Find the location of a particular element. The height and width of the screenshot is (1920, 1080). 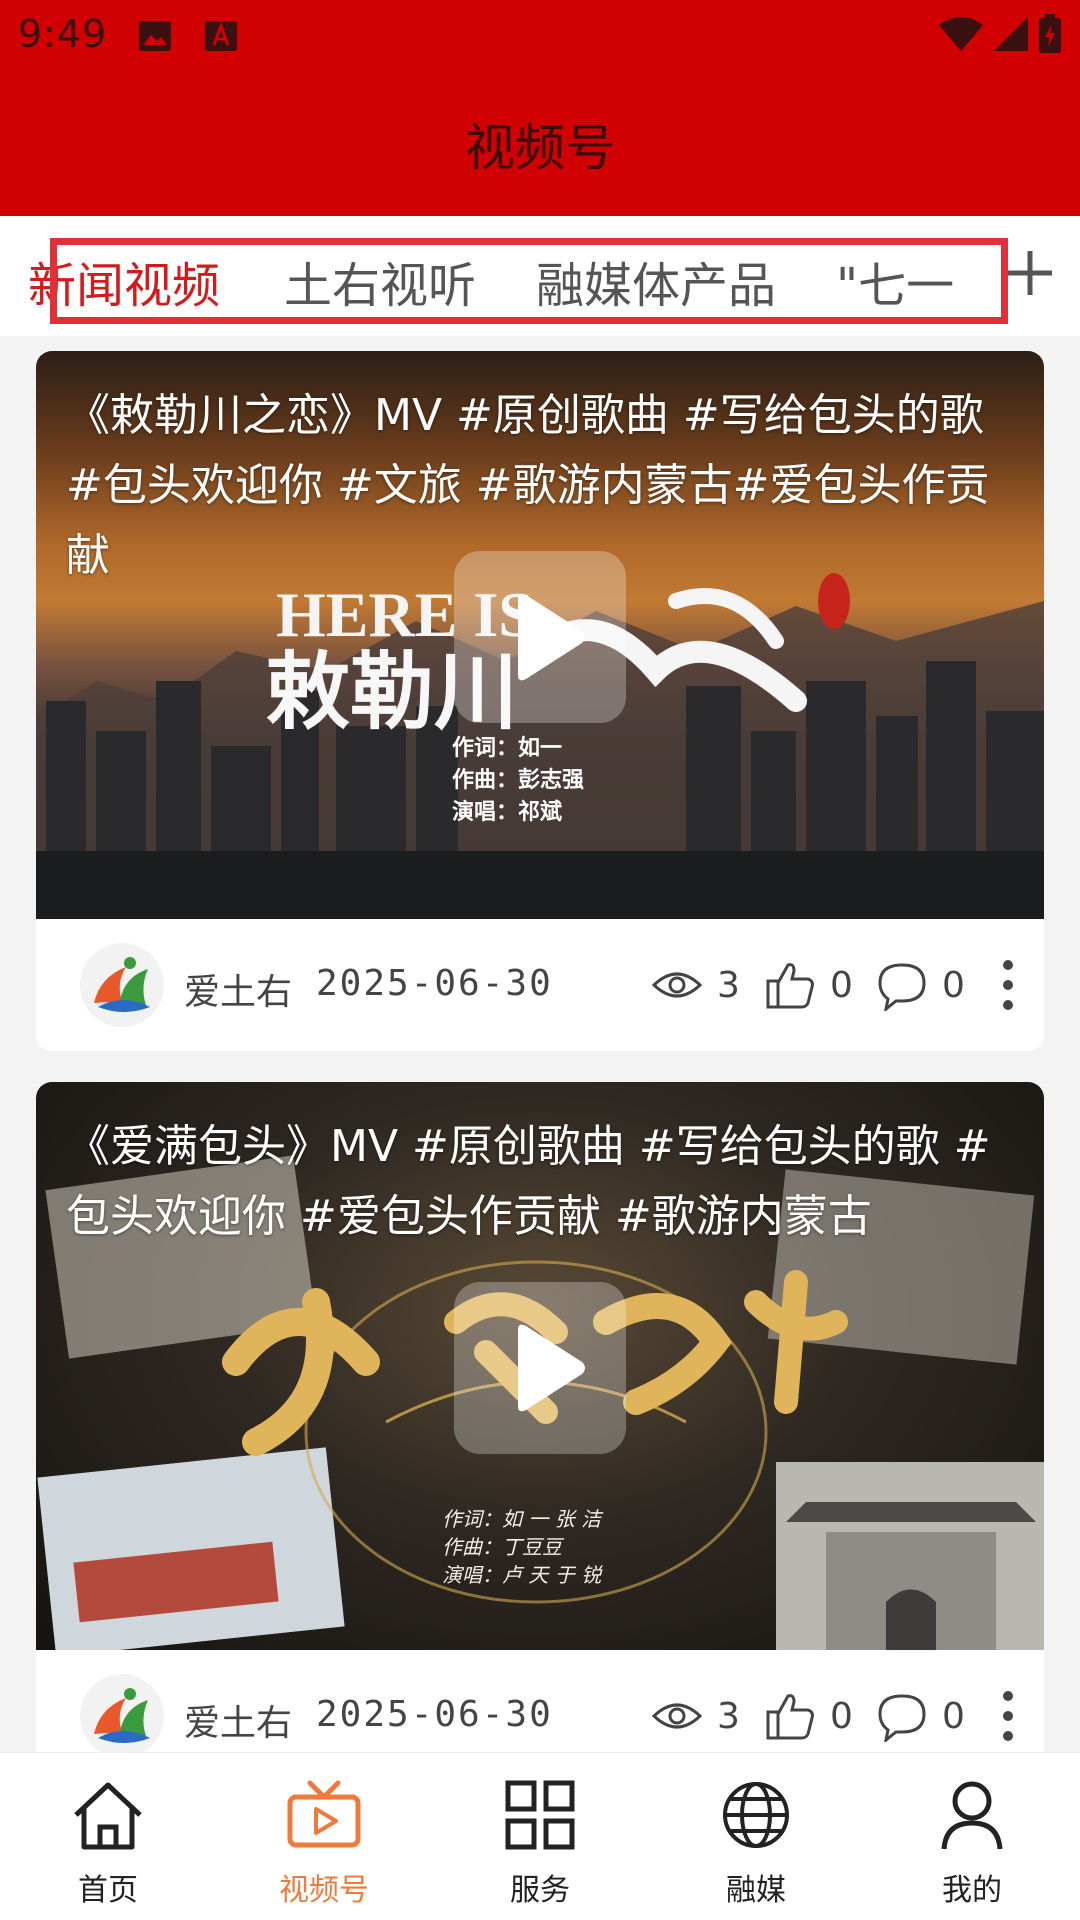

app-header: 视频号 is located at coordinates (540, 144).